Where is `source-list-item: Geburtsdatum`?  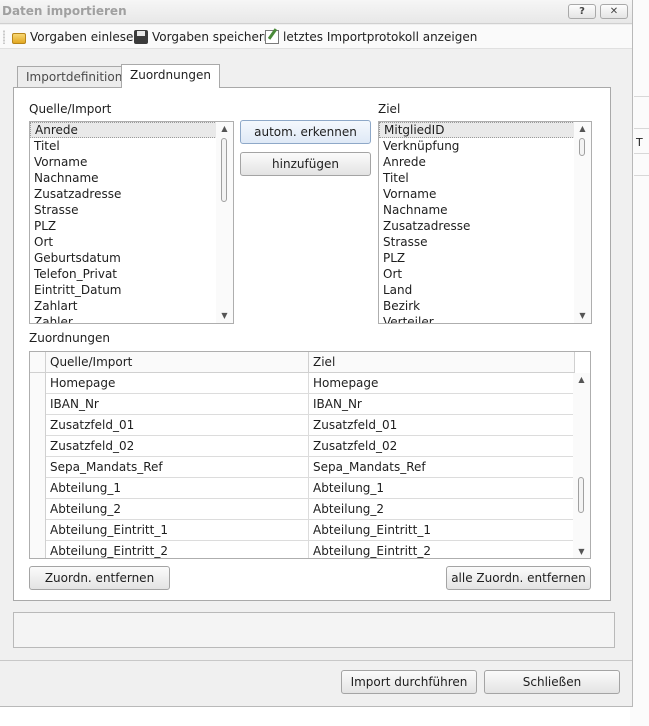 source-list-item: Geburtsdatum is located at coordinates (131, 258).